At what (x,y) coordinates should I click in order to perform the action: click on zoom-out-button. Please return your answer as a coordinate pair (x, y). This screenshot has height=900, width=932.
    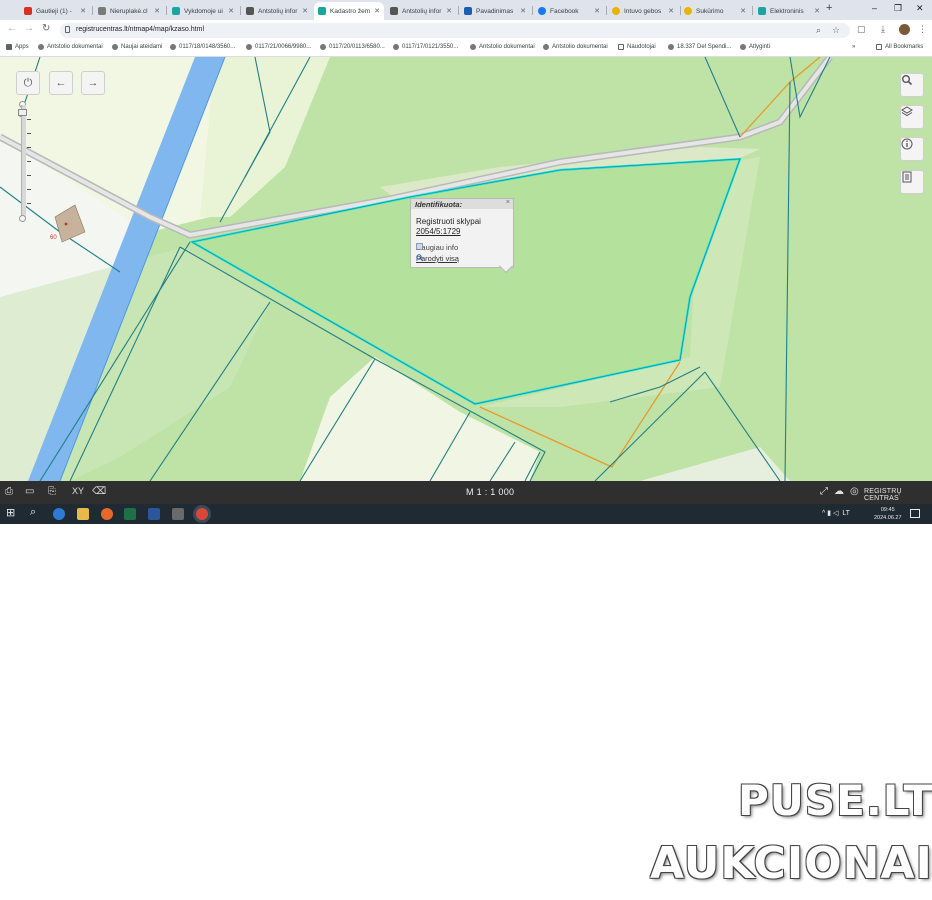
    Looking at the image, I should click on (22, 218).